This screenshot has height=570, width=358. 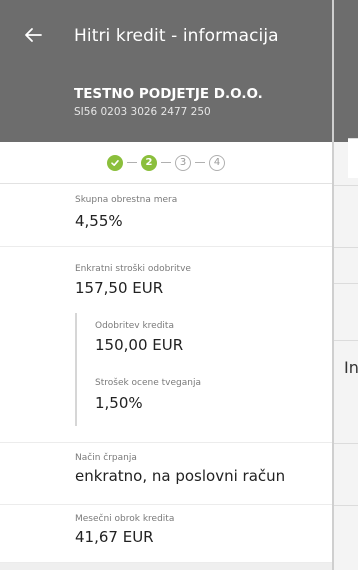 What do you see at coordinates (168, 94) in the screenshot?
I see `company-name: TESTNO PODJETJE D.O.O.` at bounding box center [168, 94].